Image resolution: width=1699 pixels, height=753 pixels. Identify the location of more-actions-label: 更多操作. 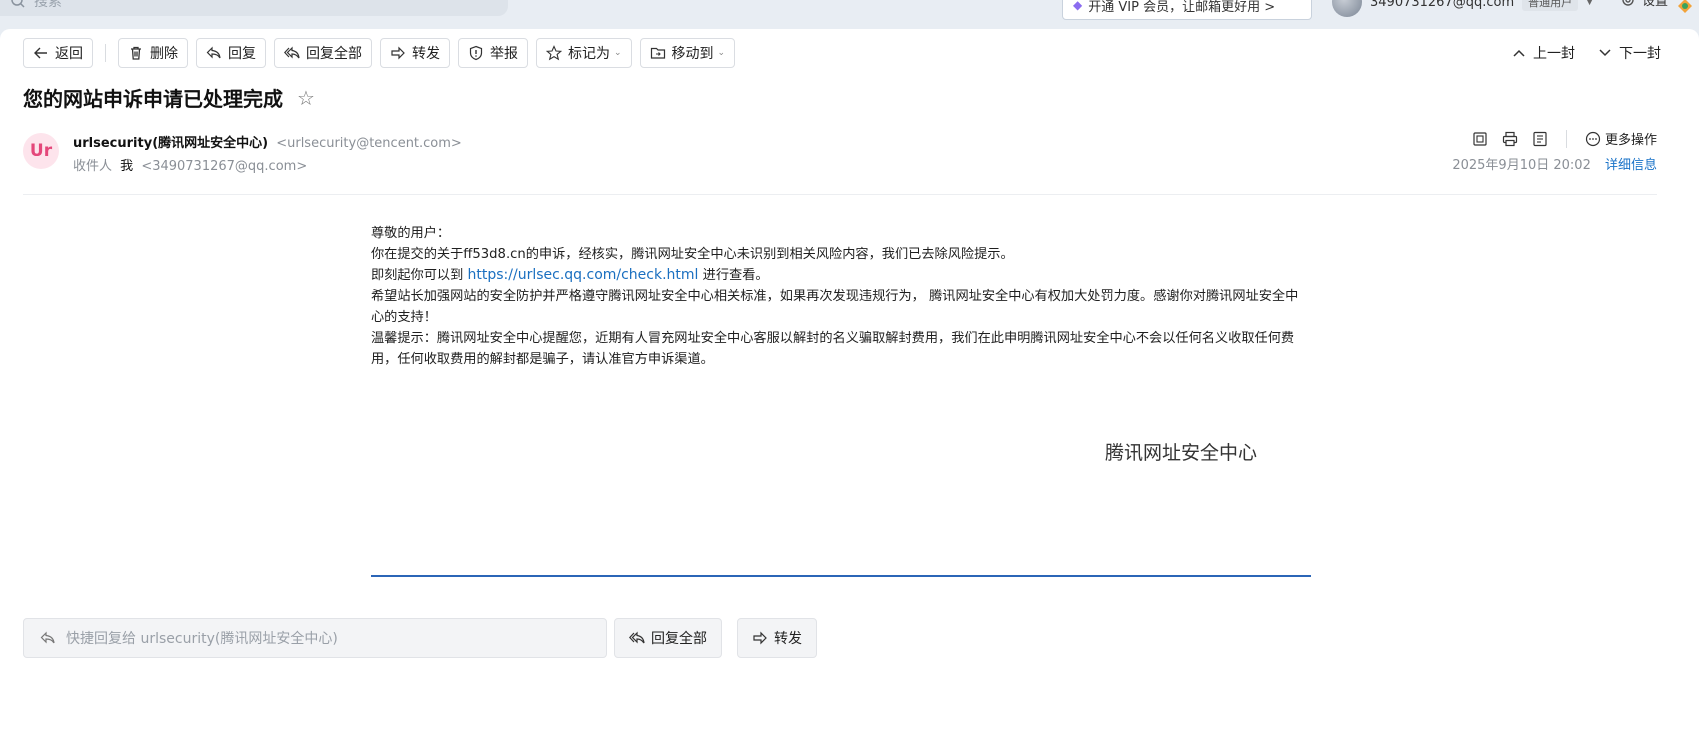
(1630, 140).